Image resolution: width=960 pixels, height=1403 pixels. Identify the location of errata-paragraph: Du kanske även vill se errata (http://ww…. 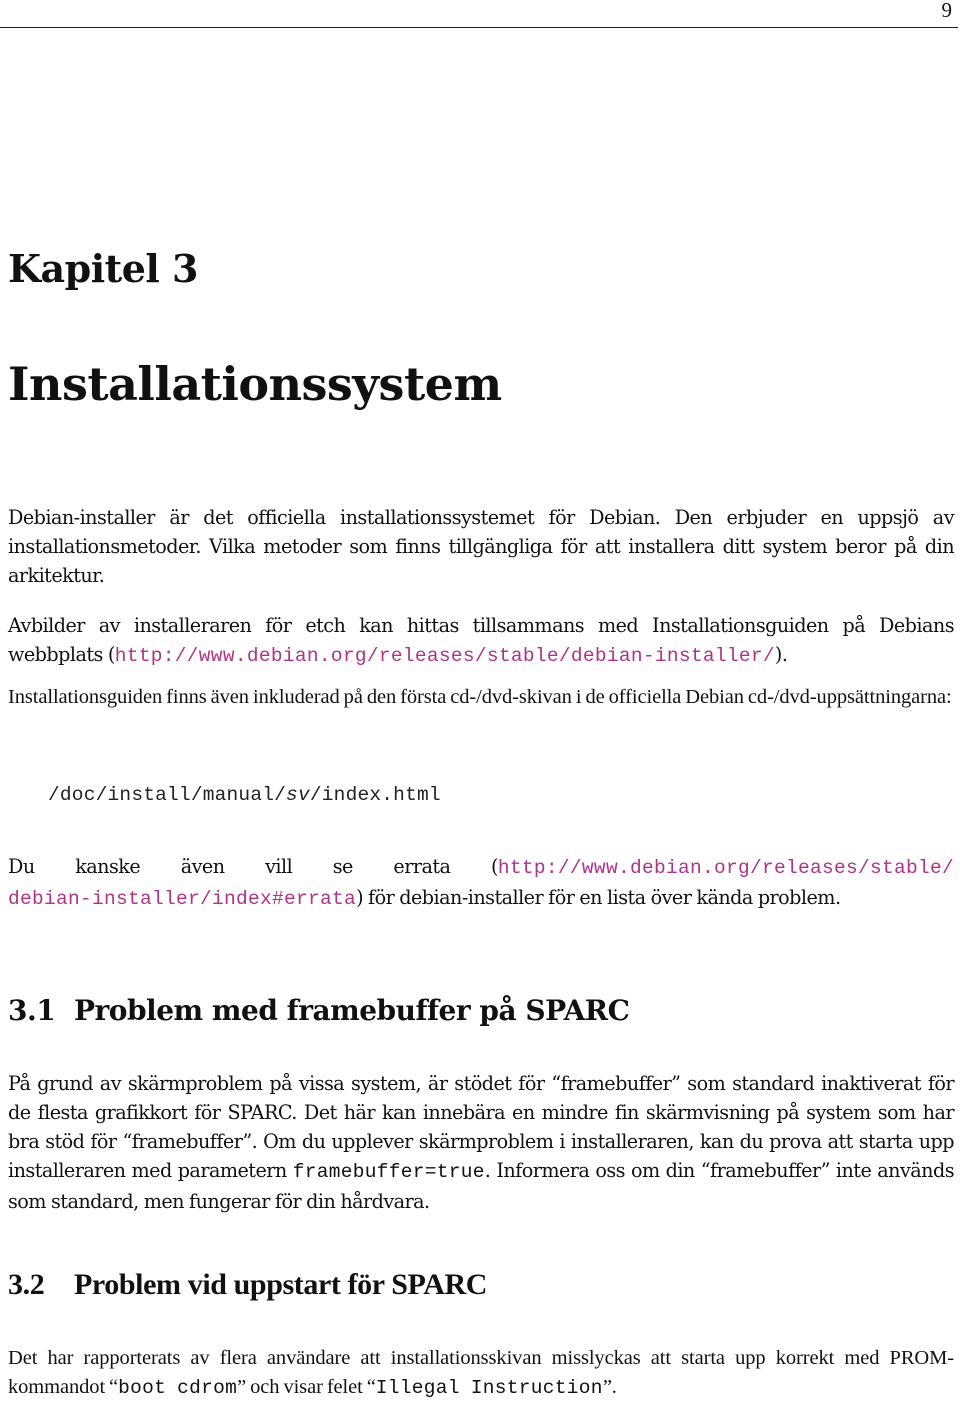
(481, 883).